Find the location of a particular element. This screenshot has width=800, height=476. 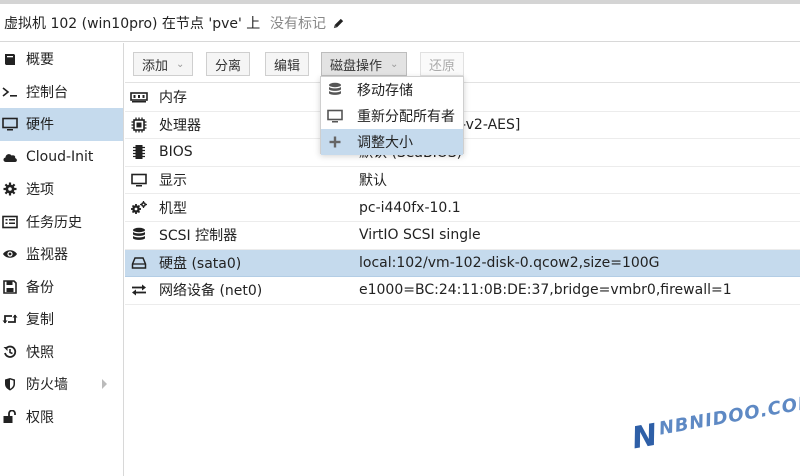

sidebar-item-label: Cloud-Init is located at coordinates (60, 156).